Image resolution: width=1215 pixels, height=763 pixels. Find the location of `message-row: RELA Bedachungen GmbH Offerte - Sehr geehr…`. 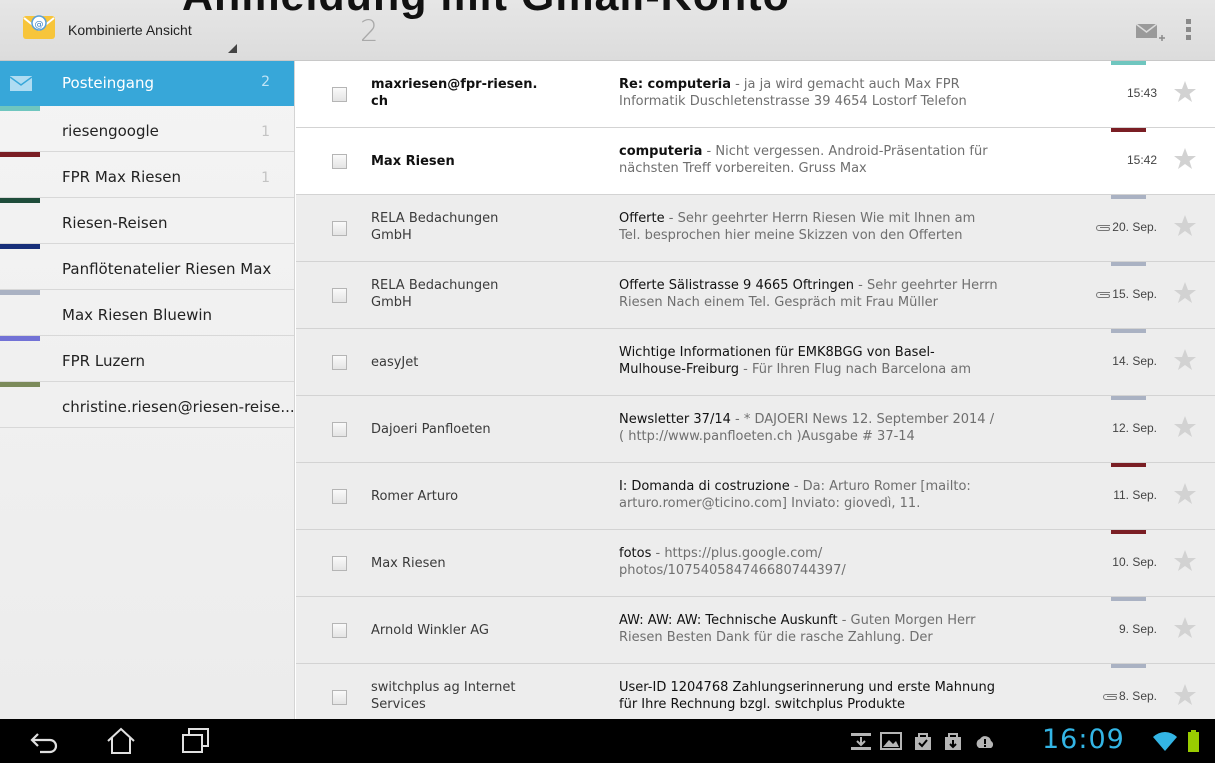

message-row: RELA Bedachungen GmbH Offerte - Sehr geehr… is located at coordinates (755, 228).